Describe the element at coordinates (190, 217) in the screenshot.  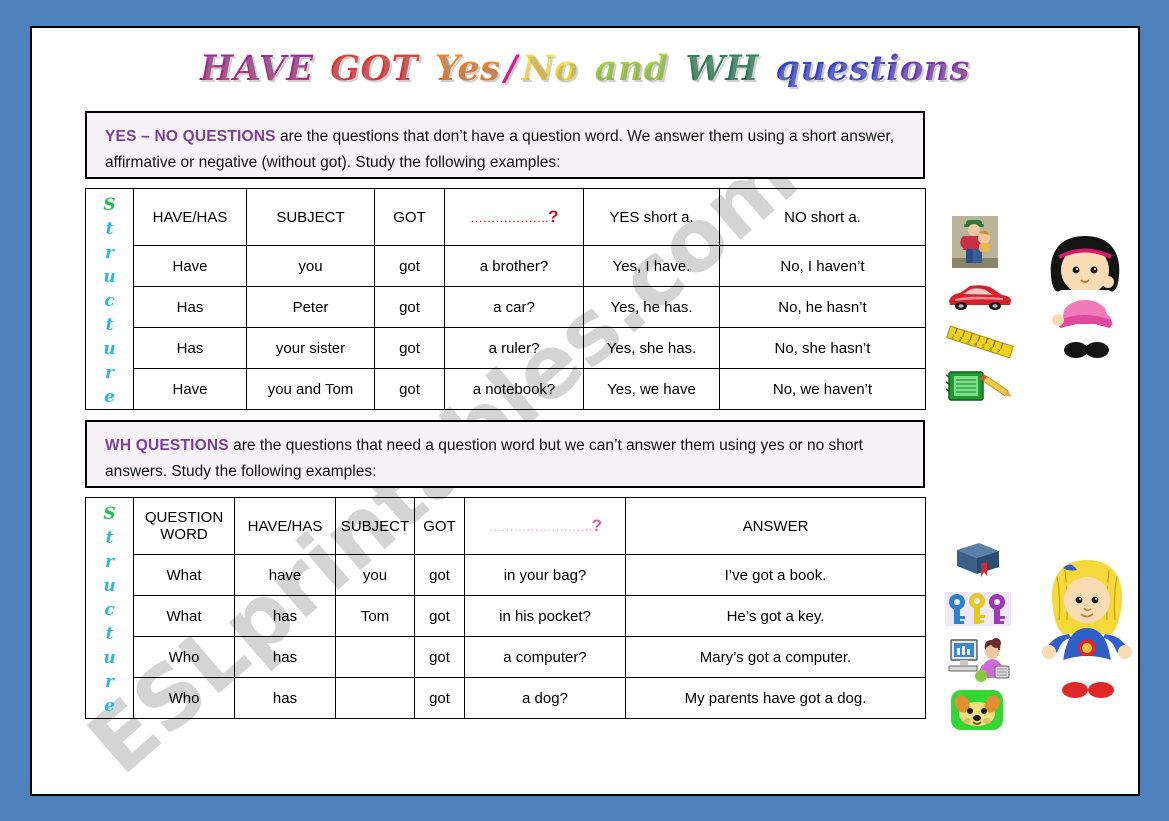
I see `yesno-header-have-has: HAVE/HAS` at that location.